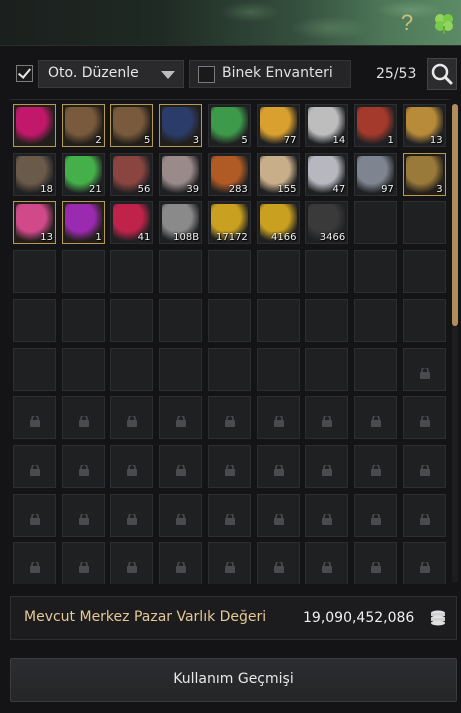  Describe the element at coordinates (111, 74) in the screenshot. I see `auto-arrange-dropdown: Oto. Düzenle` at that location.